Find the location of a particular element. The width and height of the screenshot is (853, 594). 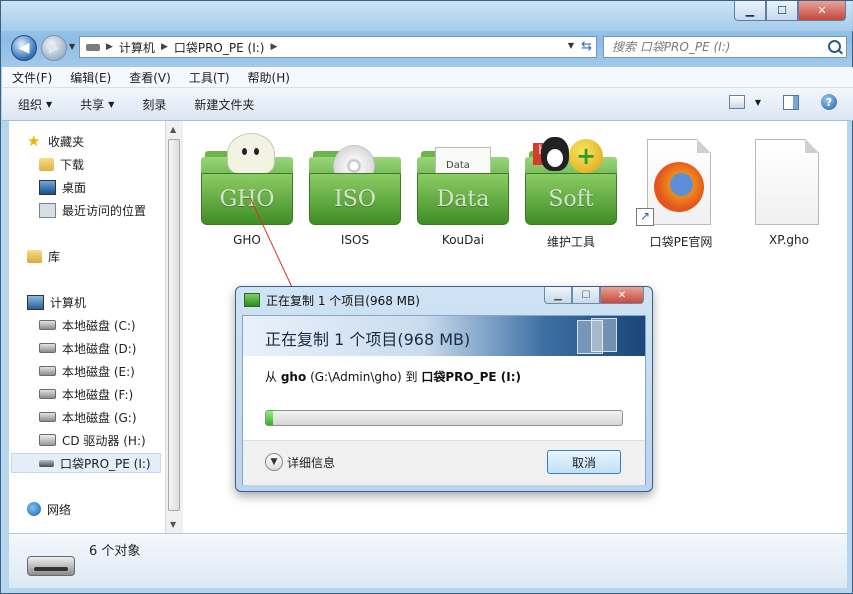

item-count: 6 个对象 is located at coordinates (115, 551).